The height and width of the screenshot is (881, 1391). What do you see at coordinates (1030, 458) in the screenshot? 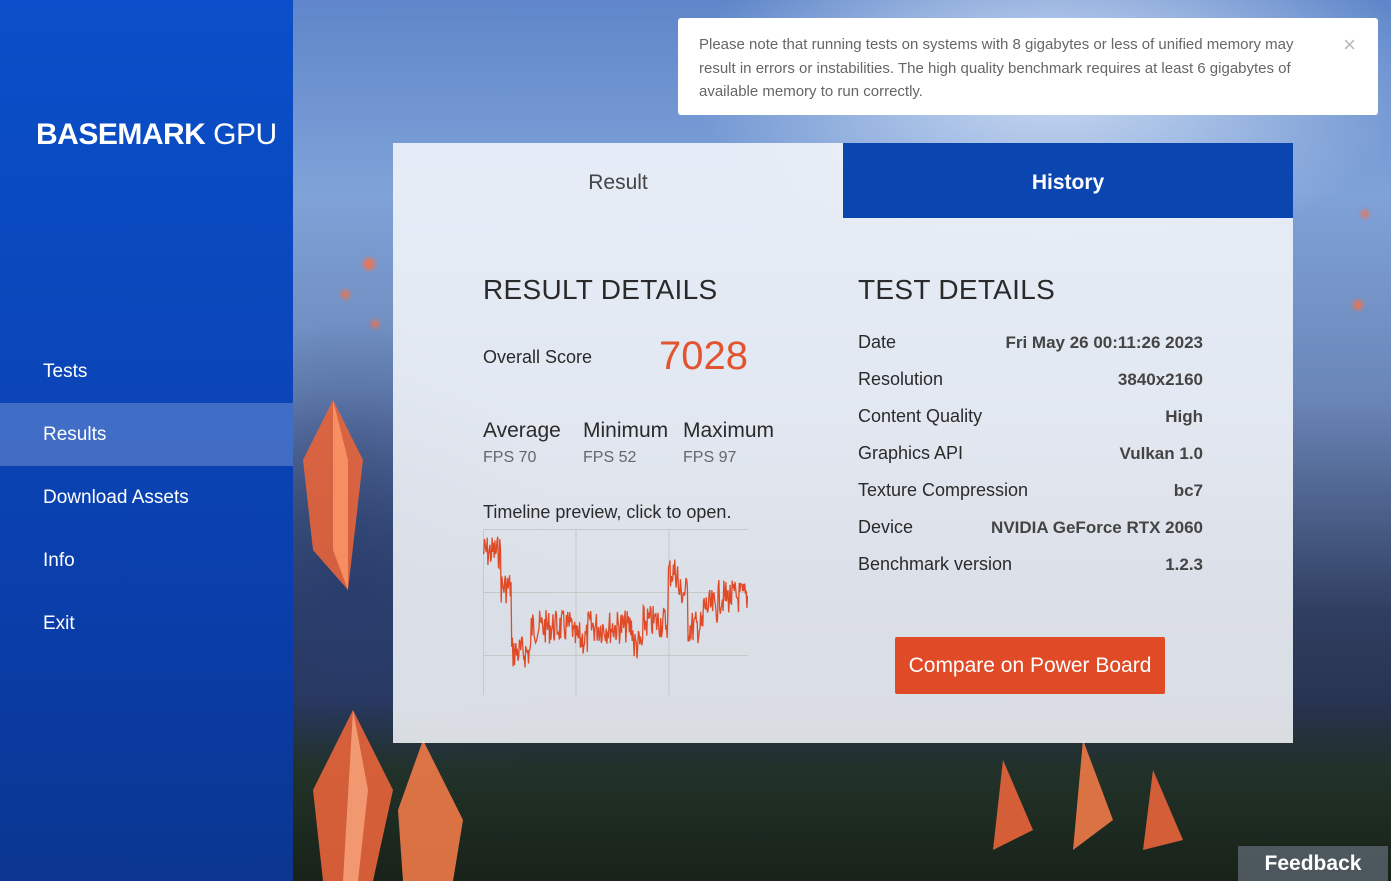
I see `detail-row-graphics-api: Graphics API Vulkan 1.0` at bounding box center [1030, 458].